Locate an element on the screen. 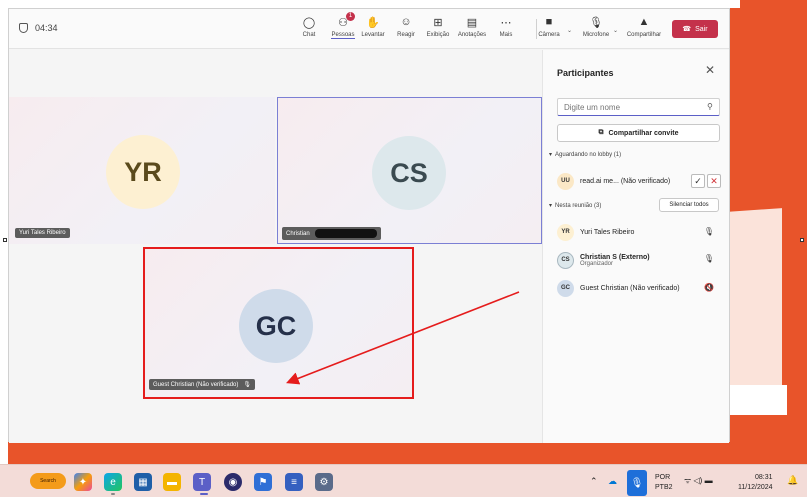 The height and width of the screenshot is (497, 807). video-tile-christian: CS Christian is located at coordinates (409, 170).